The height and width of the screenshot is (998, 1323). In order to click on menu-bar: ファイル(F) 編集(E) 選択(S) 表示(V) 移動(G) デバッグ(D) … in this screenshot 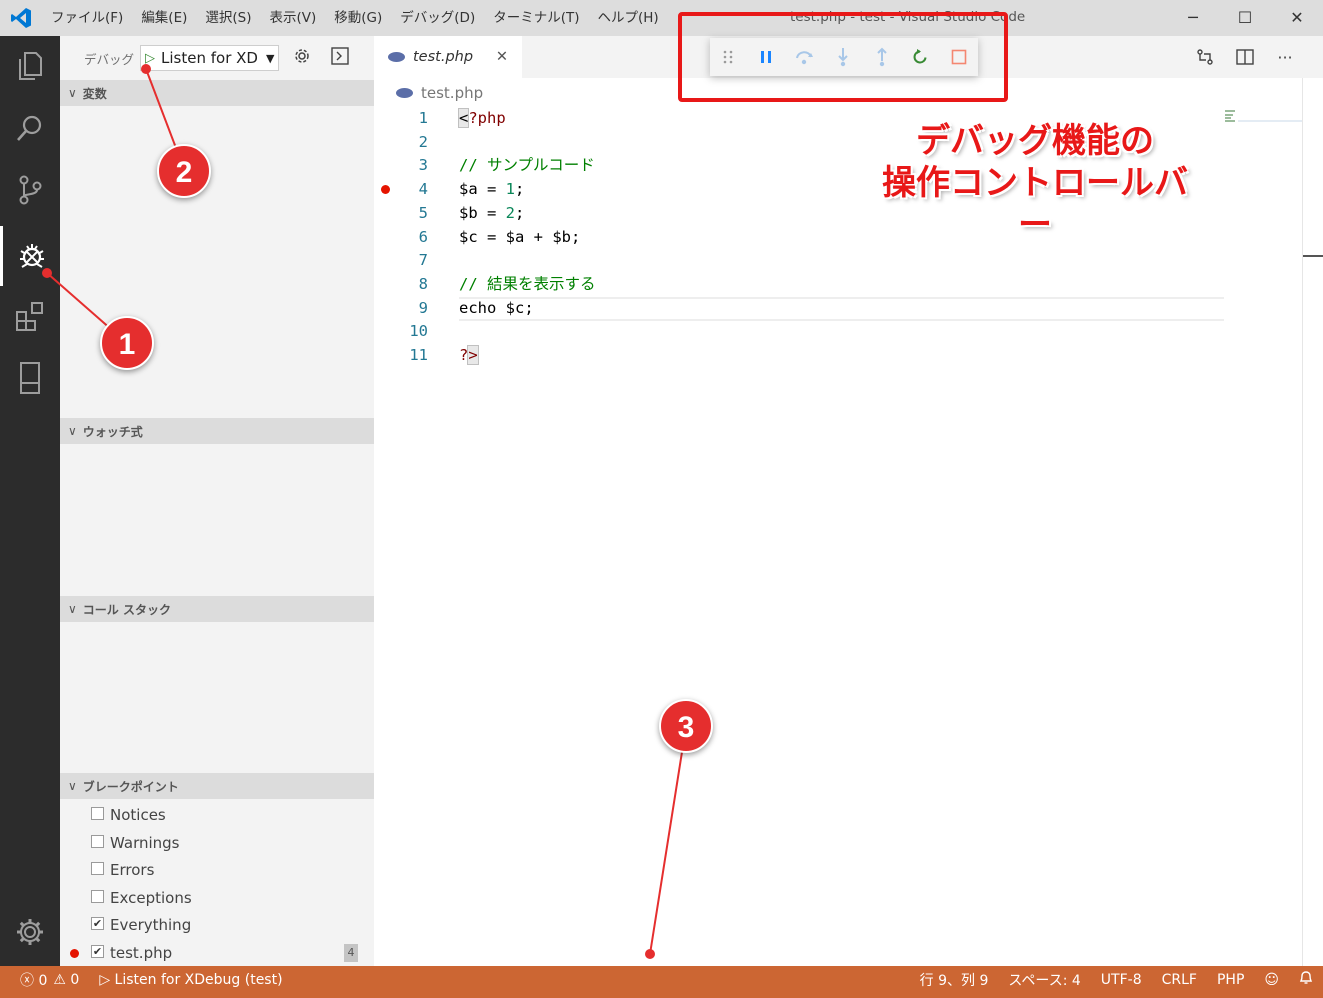, I will do `click(355, 18)`.